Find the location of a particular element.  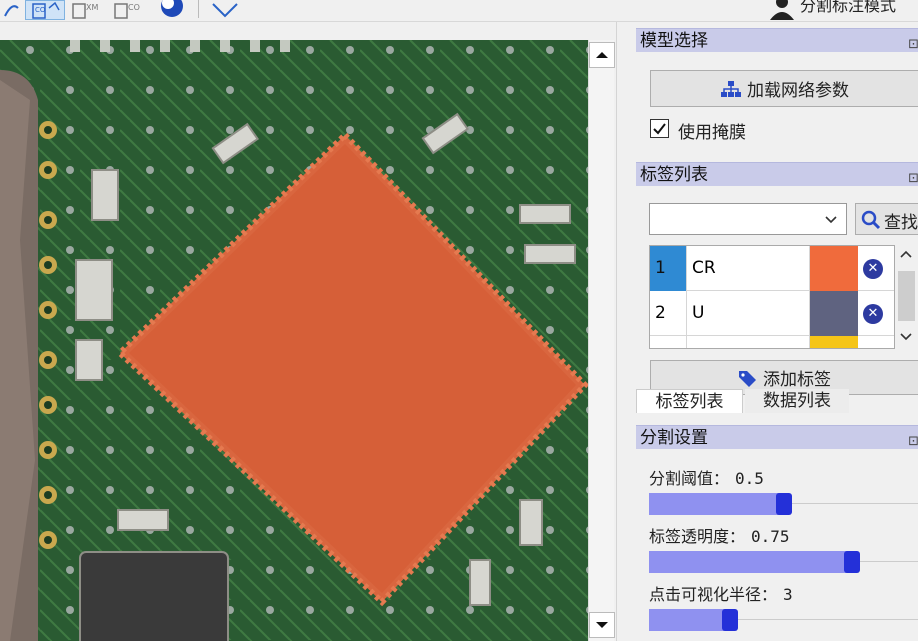

mode-label: 分割标注模式 is located at coordinates (848, 7).